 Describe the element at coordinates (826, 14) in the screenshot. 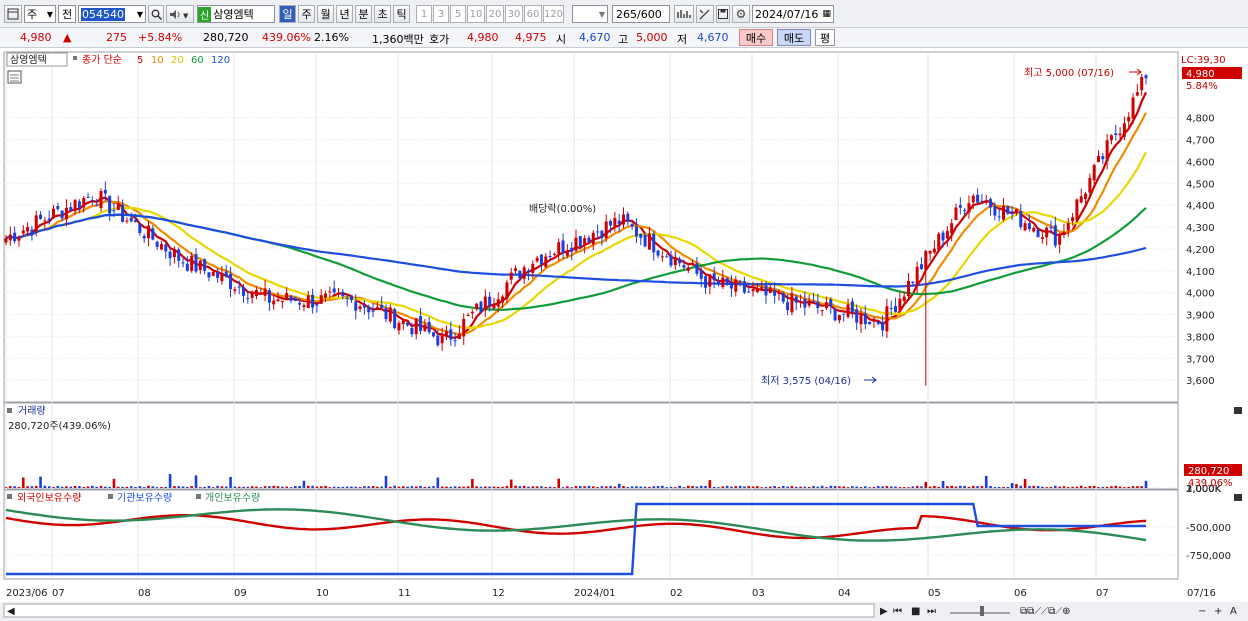

I see `calendar-icon: ▦` at that location.